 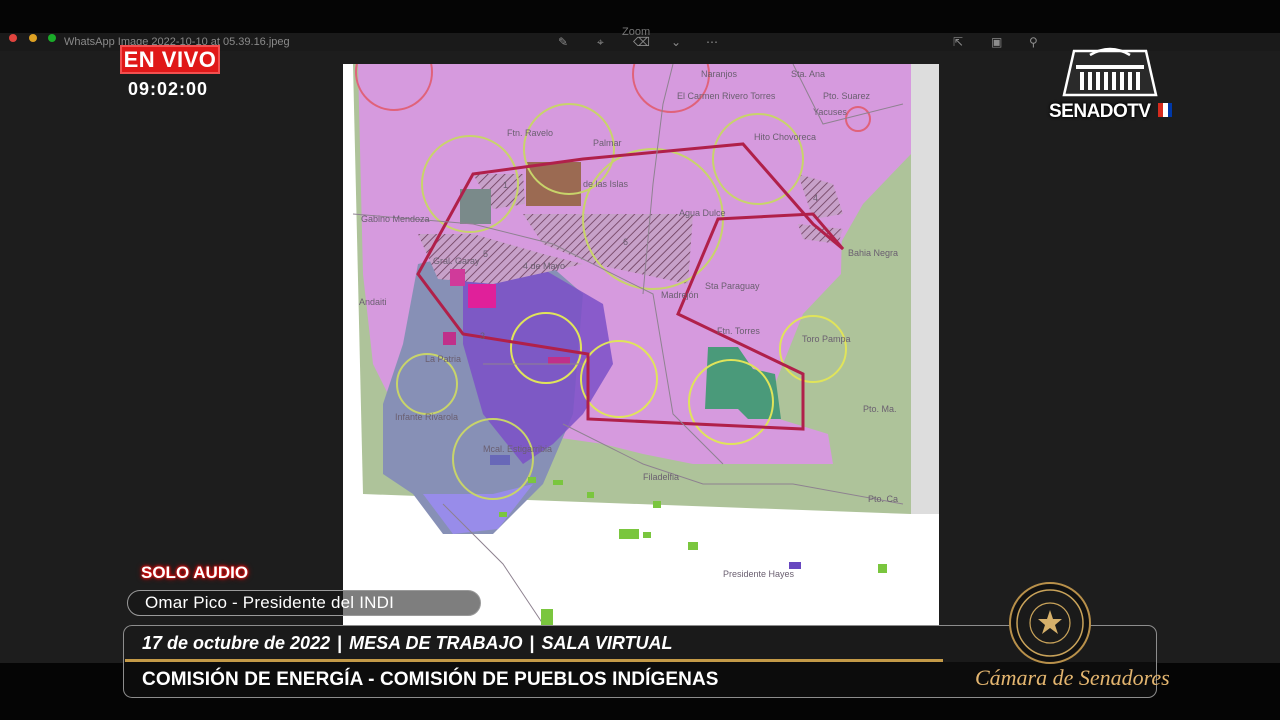 I want to click on speaker-name: Omar Pico - Presidente del INDI, so click(x=270, y=602).